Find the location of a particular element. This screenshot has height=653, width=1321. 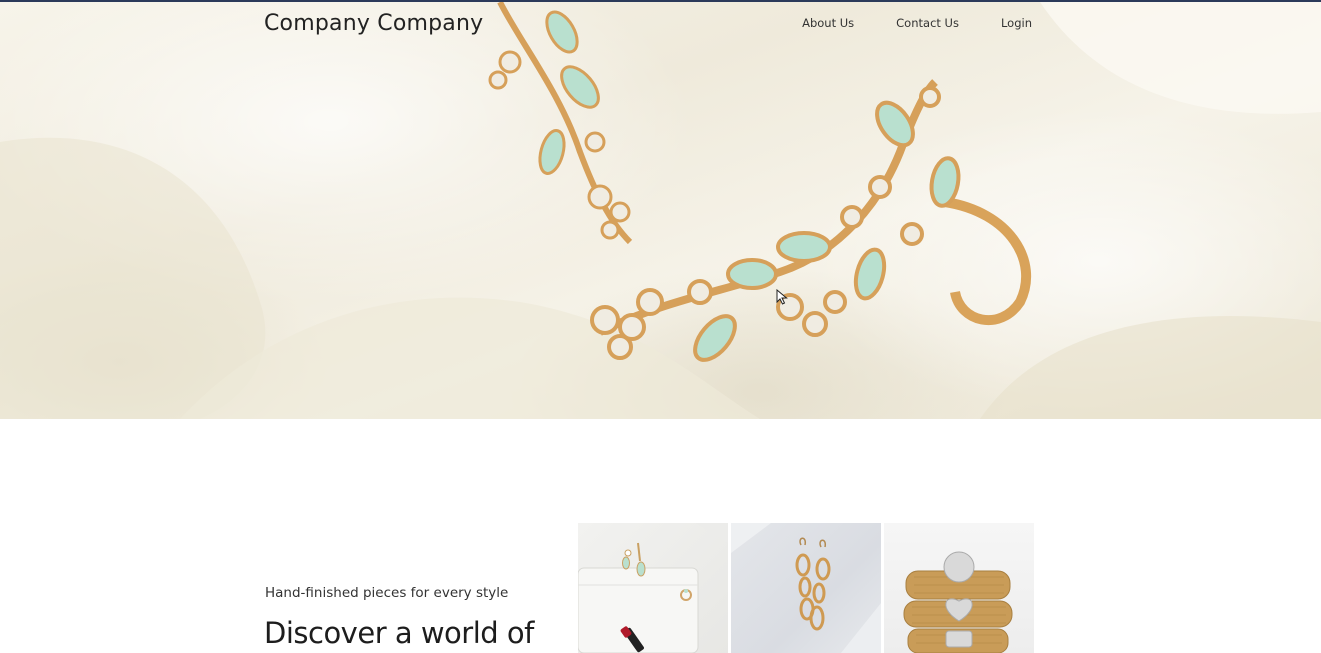

gallery-tile-pouch is located at coordinates (653, 588).